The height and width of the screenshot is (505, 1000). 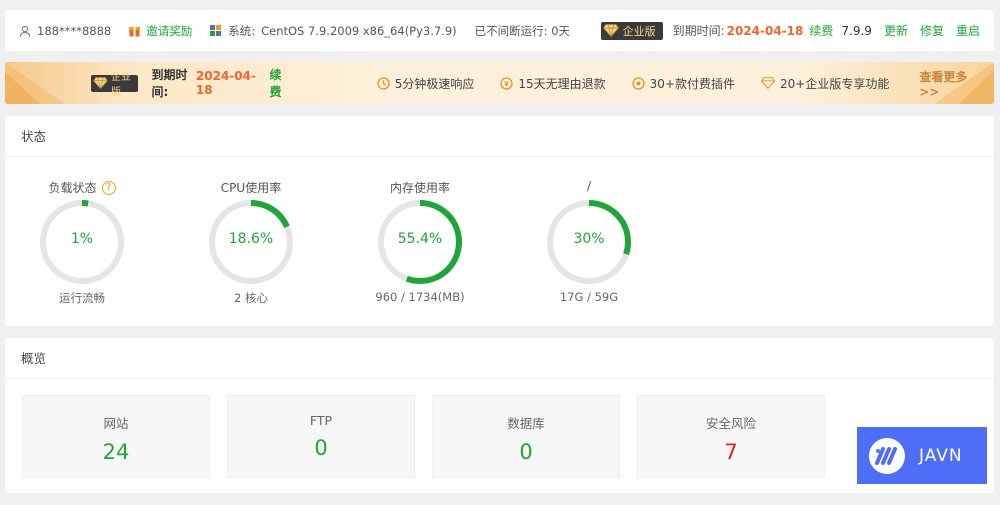 What do you see at coordinates (116, 423) in the screenshot?
I see `box-label: 网站` at bounding box center [116, 423].